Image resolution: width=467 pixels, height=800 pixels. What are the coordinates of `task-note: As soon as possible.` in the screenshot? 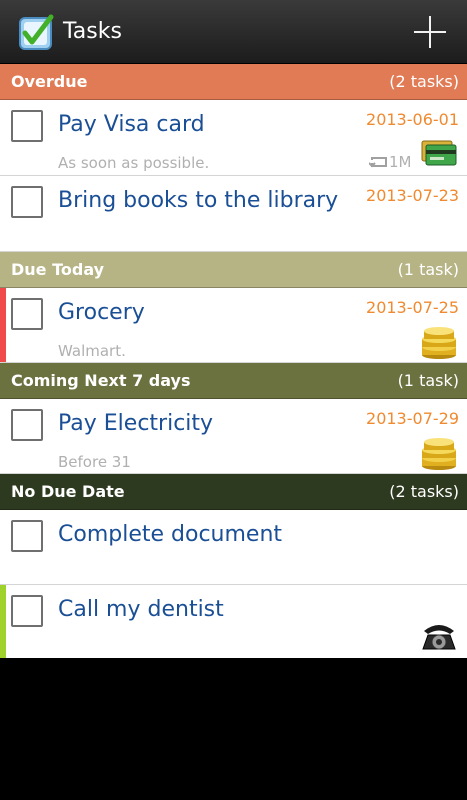 It's located at (134, 163).